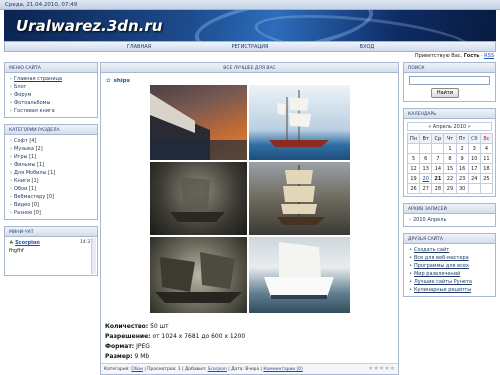 The width and height of the screenshot is (500, 375). What do you see at coordinates (41, 5) in the screenshot?
I see `date-time: Среда, 21.04.2010, 07:49` at bounding box center [41, 5].